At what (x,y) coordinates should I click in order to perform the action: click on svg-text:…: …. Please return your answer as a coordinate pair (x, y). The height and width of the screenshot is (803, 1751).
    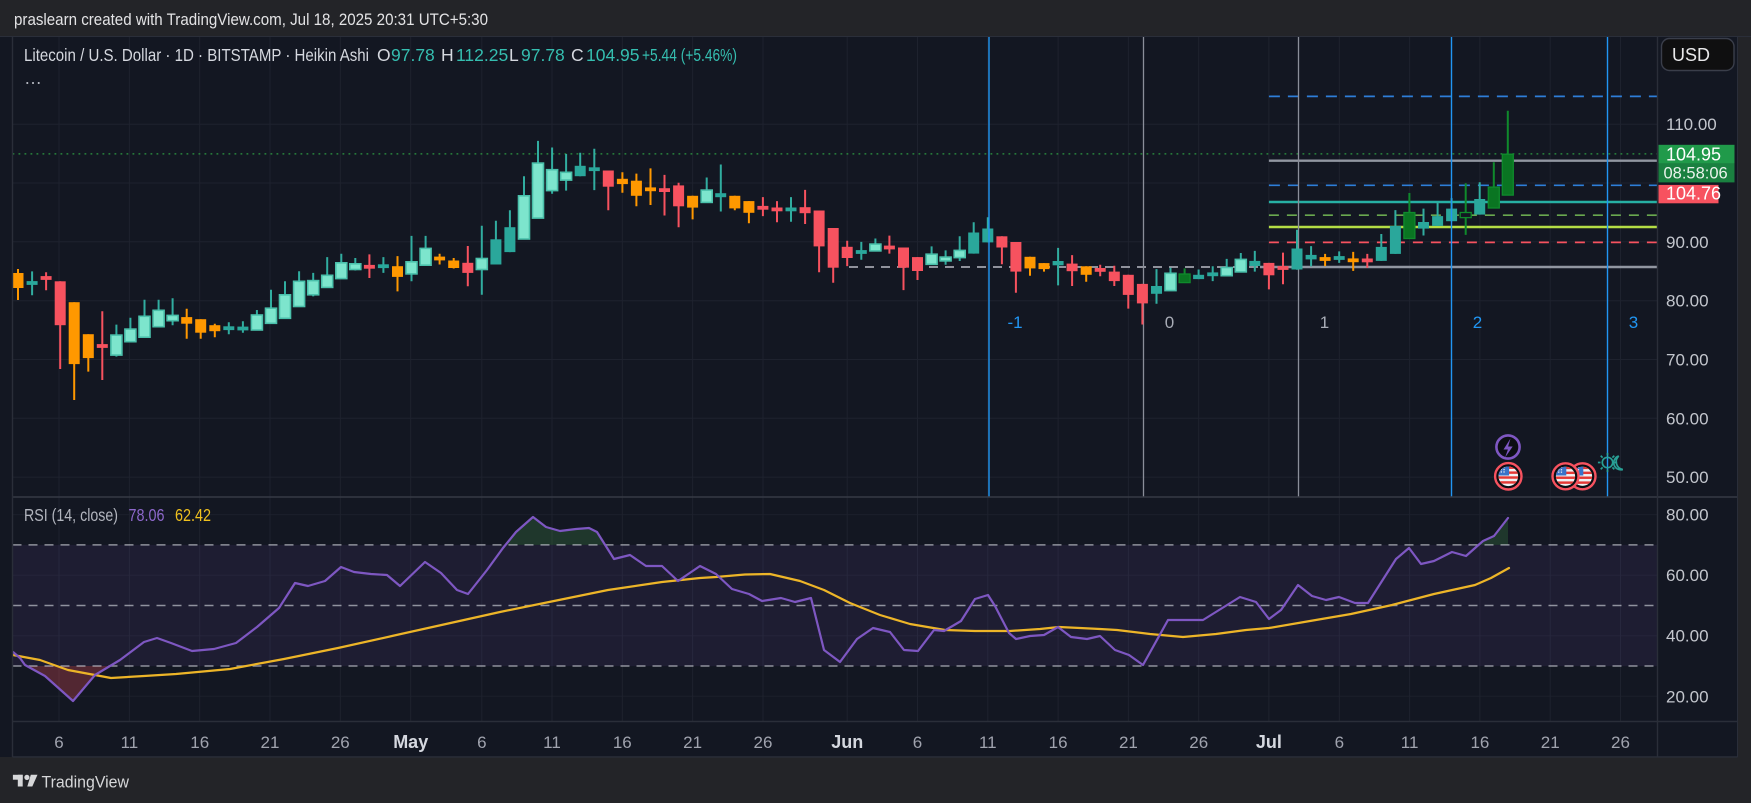
    Looking at the image, I should click on (33, 78).